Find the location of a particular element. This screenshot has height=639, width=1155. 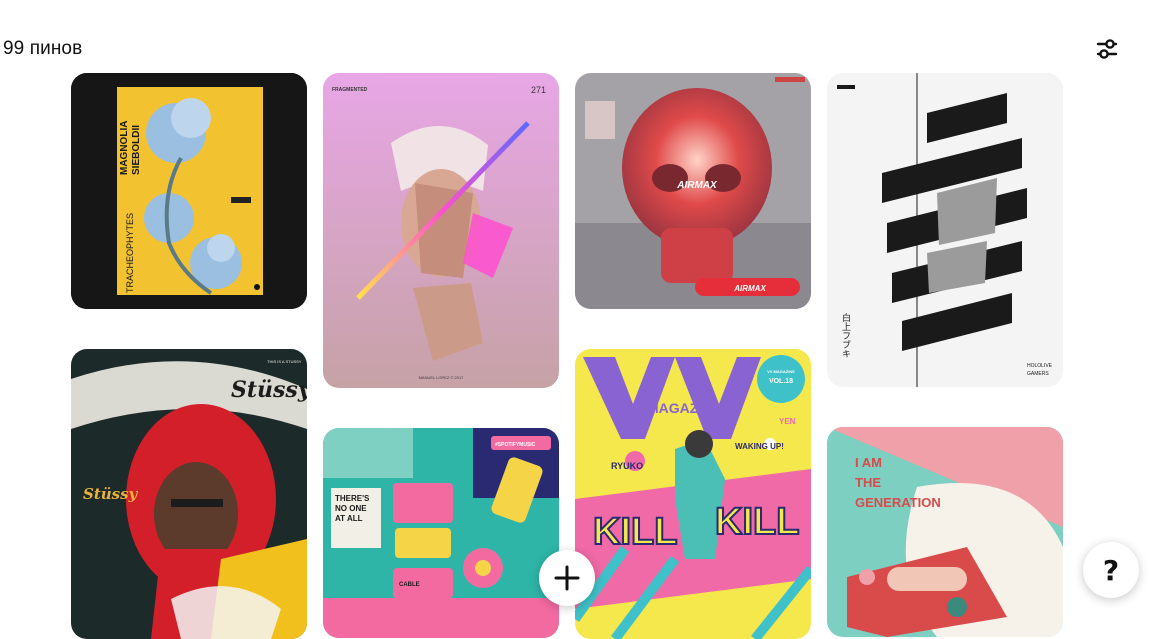

stussy-logo-side: Stüssy is located at coordinates (111, 494).